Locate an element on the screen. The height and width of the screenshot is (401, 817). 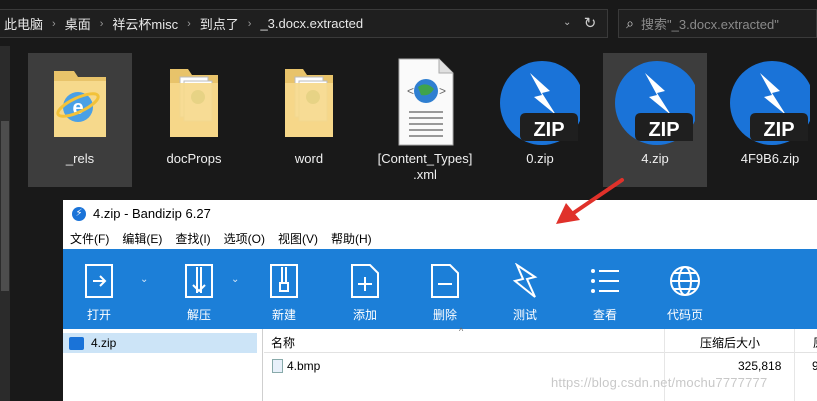
file-item-content-types: < > [Content_Types] .xml is located at coordinates (425, 120).